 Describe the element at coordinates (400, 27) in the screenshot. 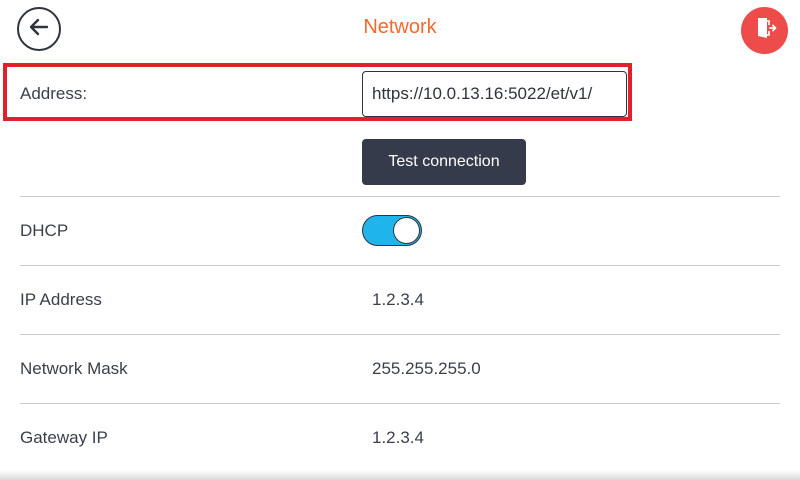

I see `page-title: Network` at that location.